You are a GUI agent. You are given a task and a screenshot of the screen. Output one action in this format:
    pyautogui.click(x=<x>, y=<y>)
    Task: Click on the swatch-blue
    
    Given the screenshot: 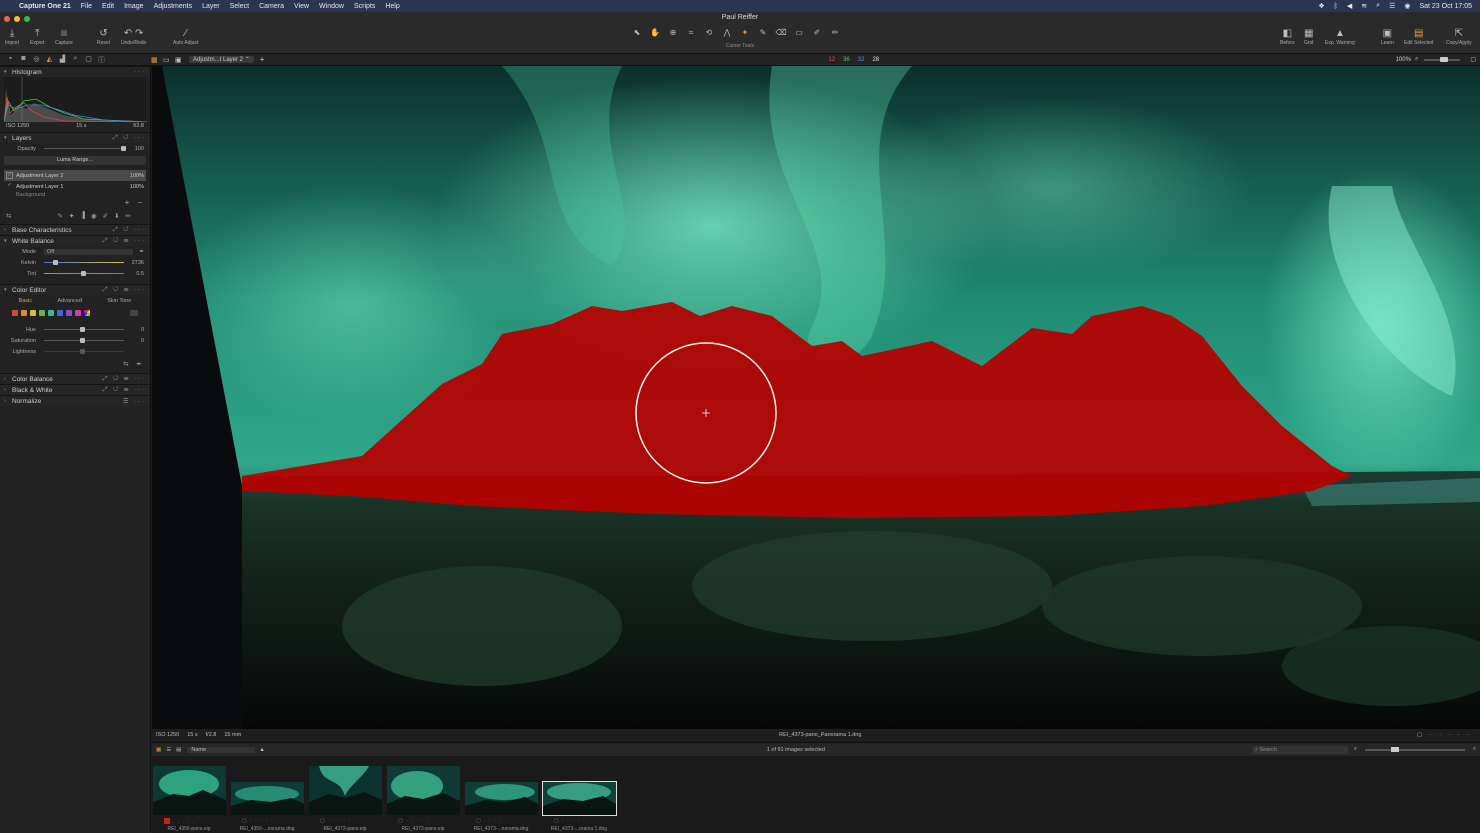 What is the action you would take?
    pyautogui.click(x=60, y=313)
    